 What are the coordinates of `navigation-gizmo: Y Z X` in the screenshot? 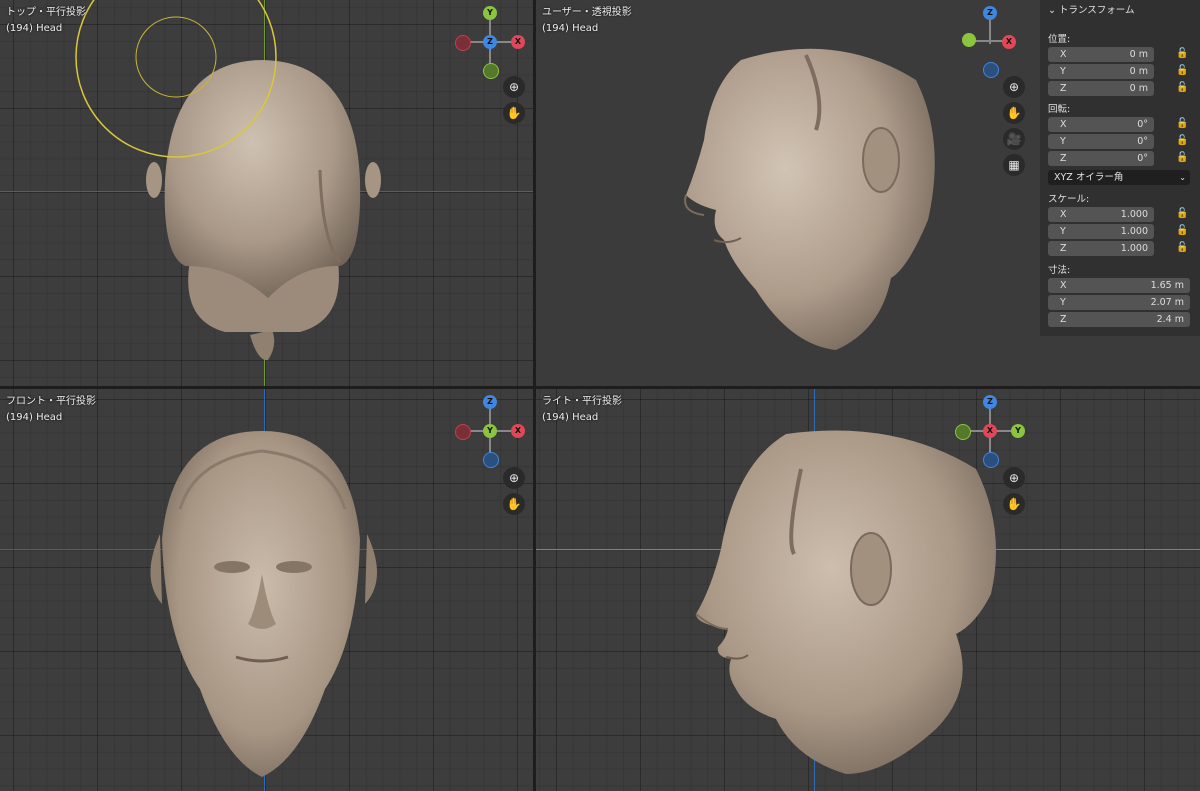 It's located at (490, 42).